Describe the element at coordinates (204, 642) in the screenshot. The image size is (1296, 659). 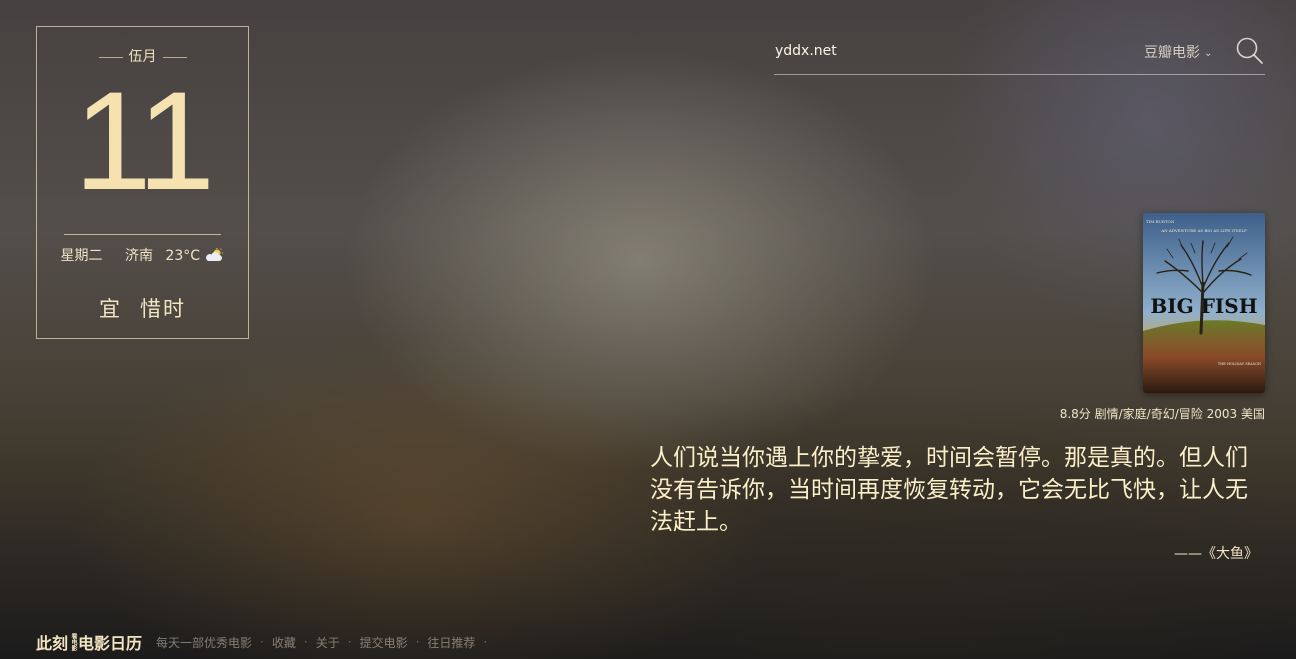
I see `nav-item-tagline: 每天一部优秀电影` at that location.